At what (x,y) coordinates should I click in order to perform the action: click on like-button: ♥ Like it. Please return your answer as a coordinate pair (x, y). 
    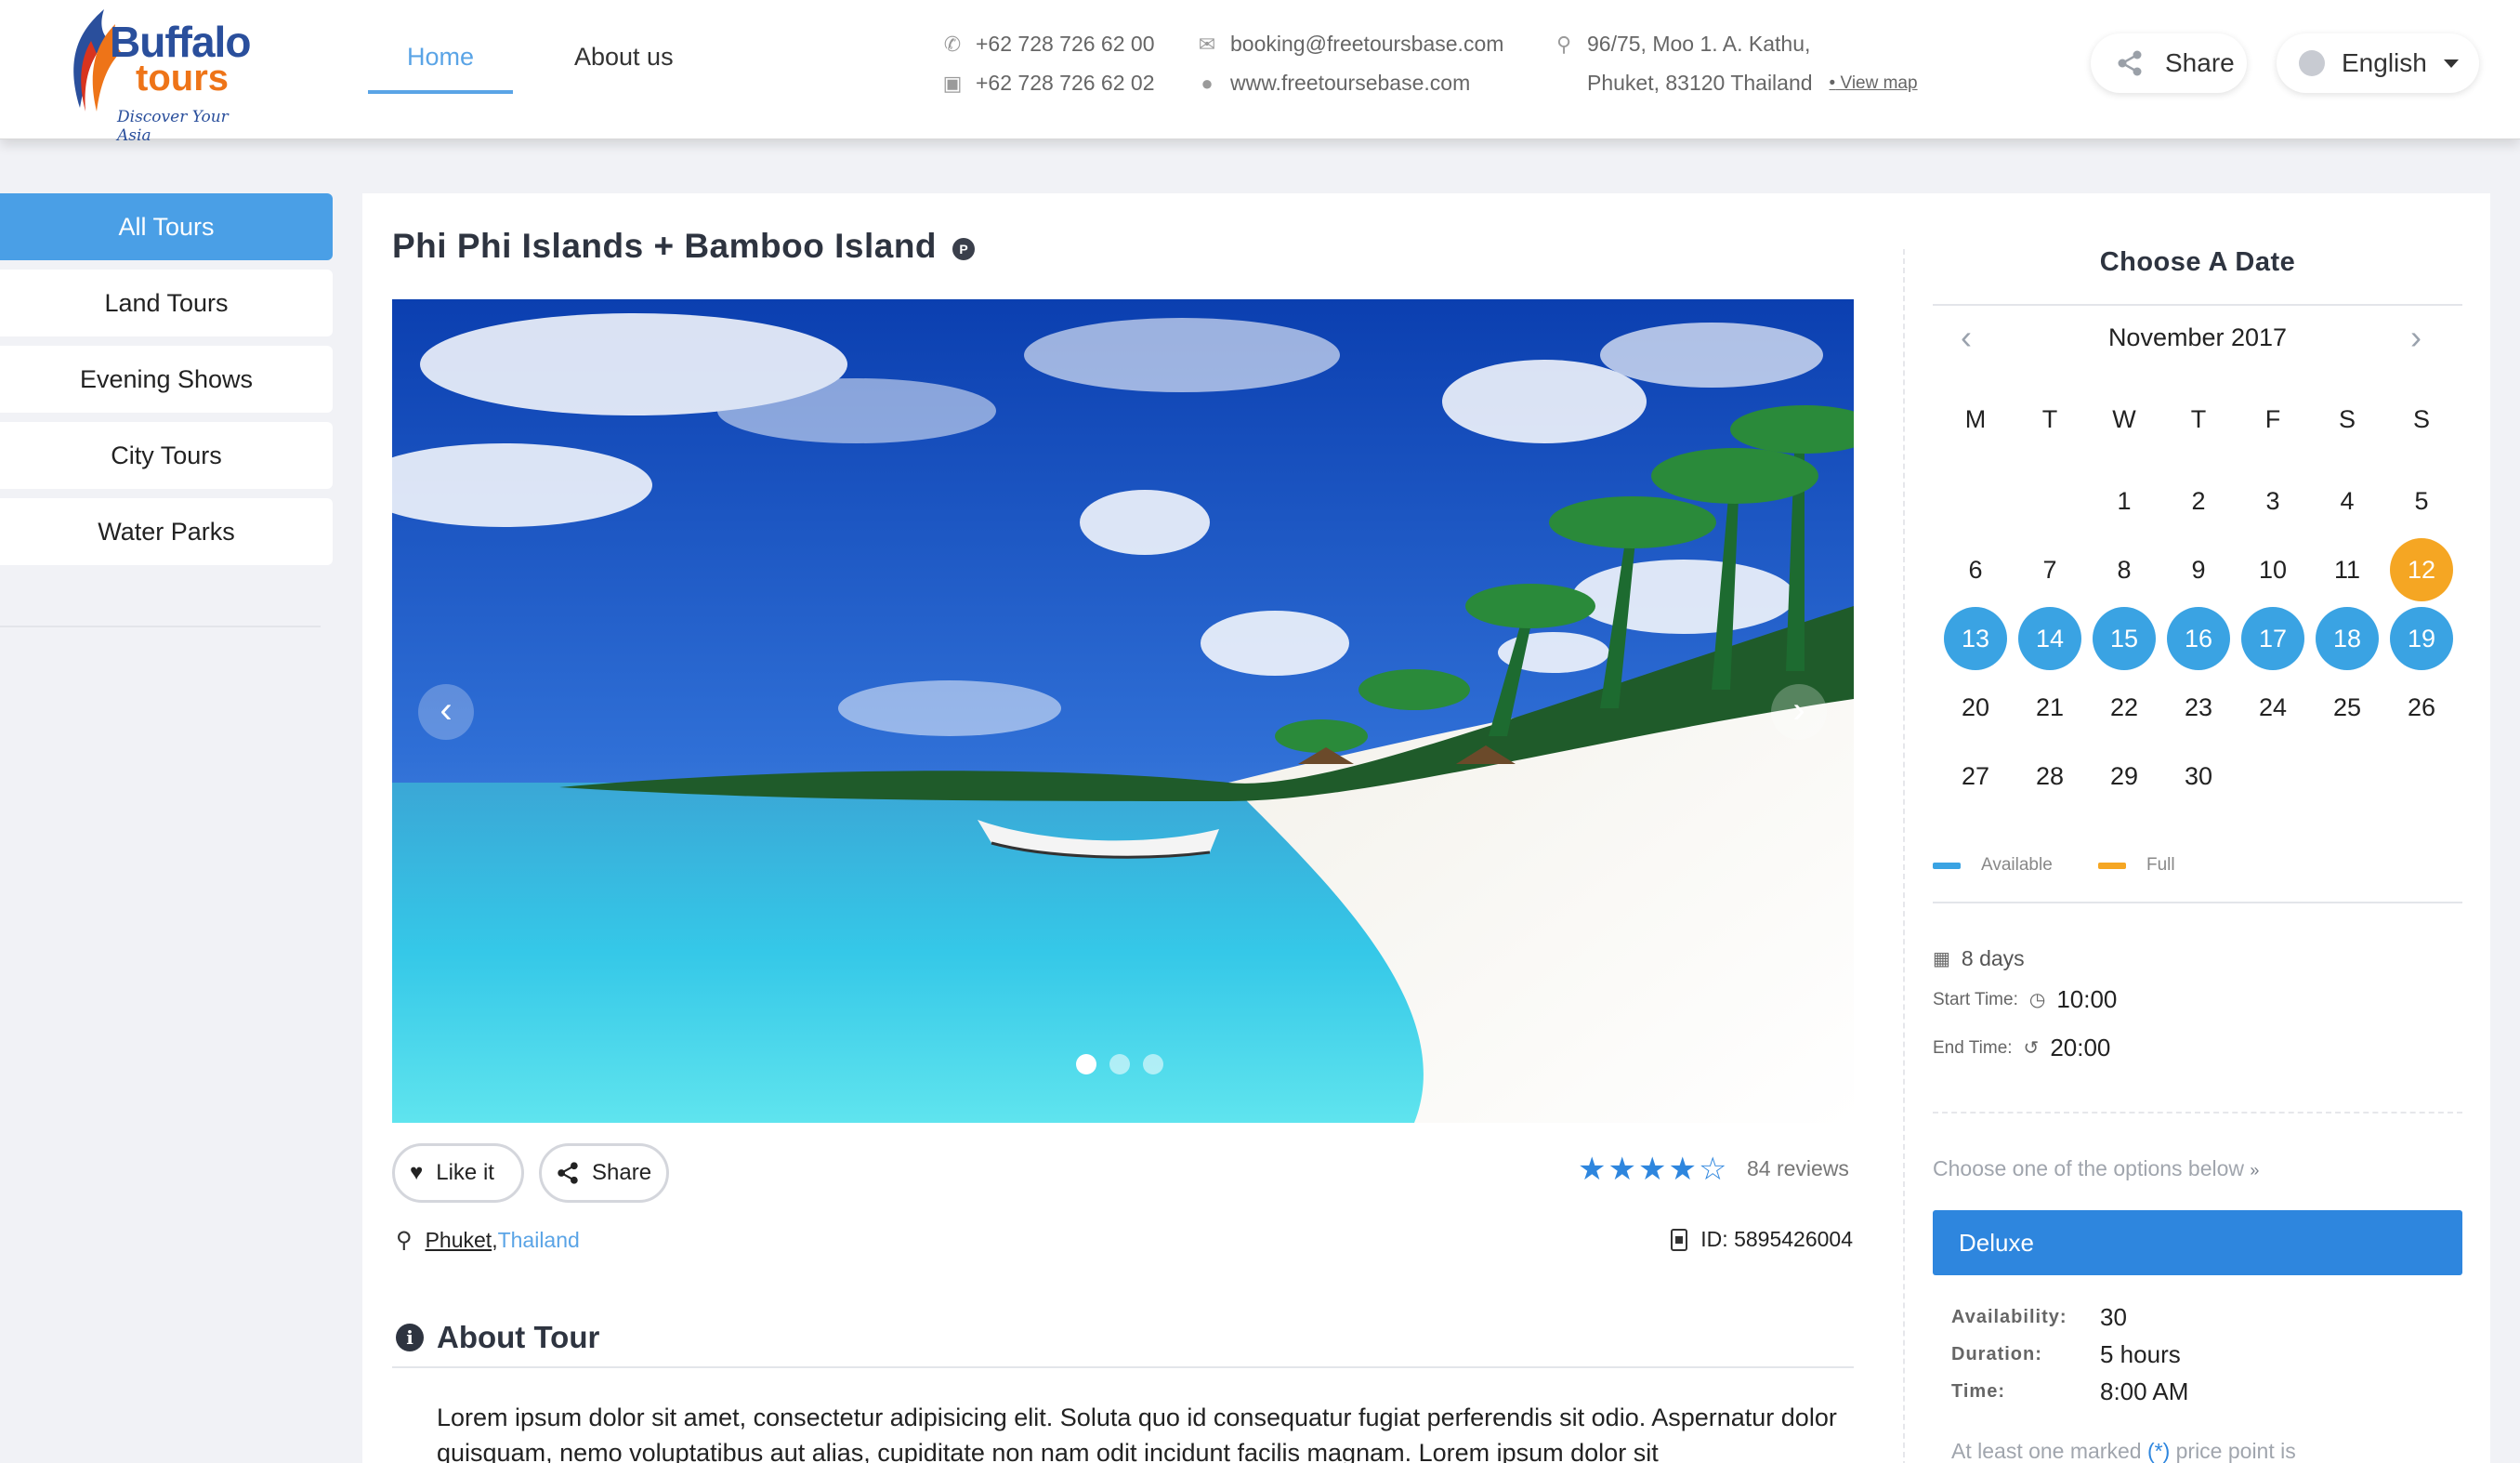
    Looking at the image, I should click on (458, 1173).